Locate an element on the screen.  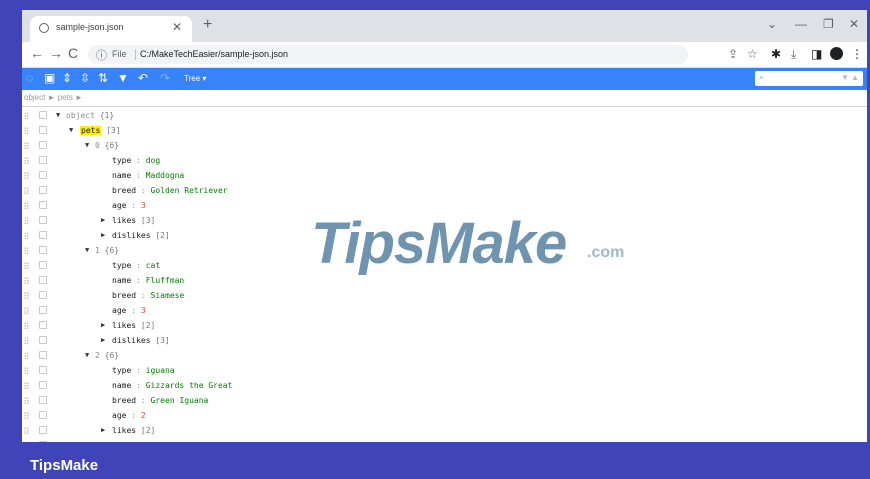
node-field: type : dog is located at coordinates (136, 160).